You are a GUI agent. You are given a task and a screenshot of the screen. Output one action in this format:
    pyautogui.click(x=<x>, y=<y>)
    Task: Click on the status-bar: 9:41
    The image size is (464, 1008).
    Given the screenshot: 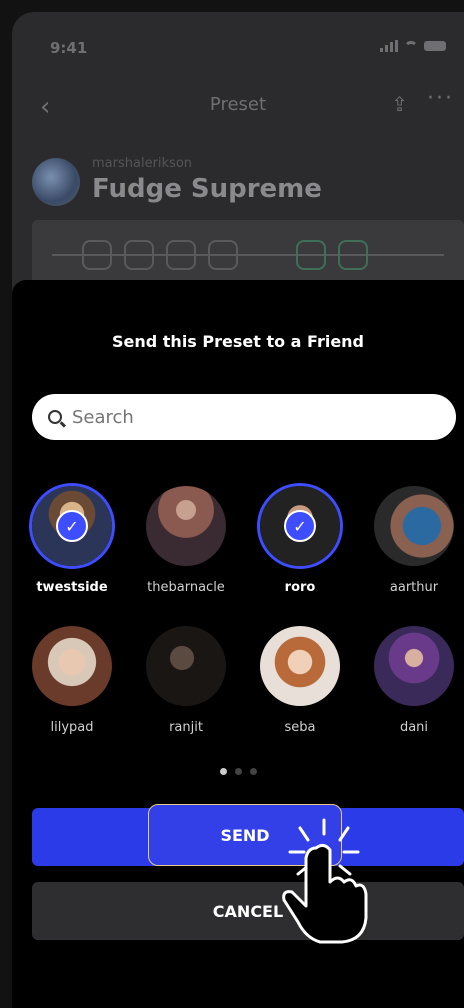 What is the action you would take?
    pyautogui.click(x=248, y=50)
    